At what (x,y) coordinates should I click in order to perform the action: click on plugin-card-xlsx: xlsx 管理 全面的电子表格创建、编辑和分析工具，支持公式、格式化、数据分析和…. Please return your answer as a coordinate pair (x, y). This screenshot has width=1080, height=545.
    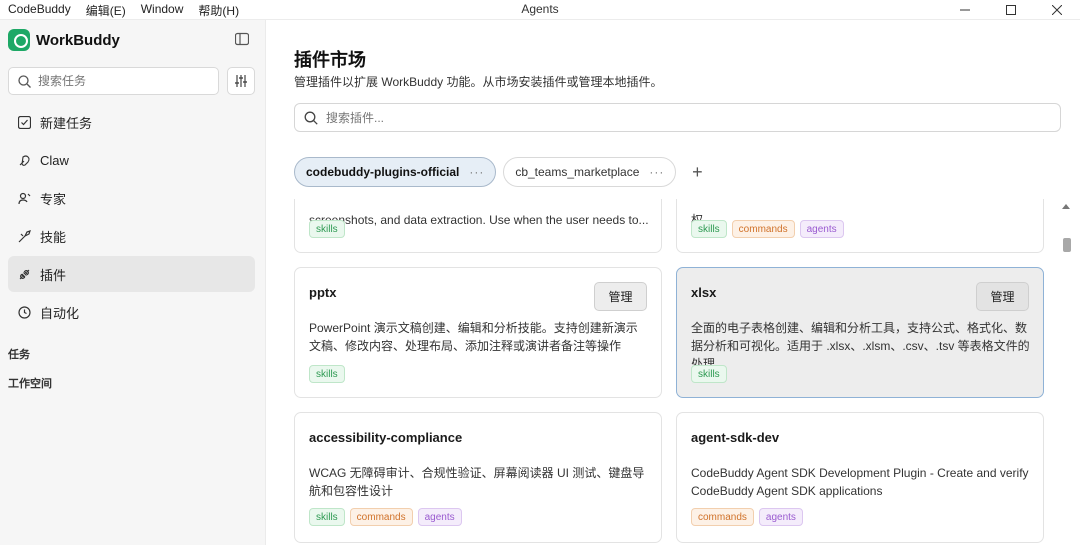
    Looking at the image, I should click on (860, 332).